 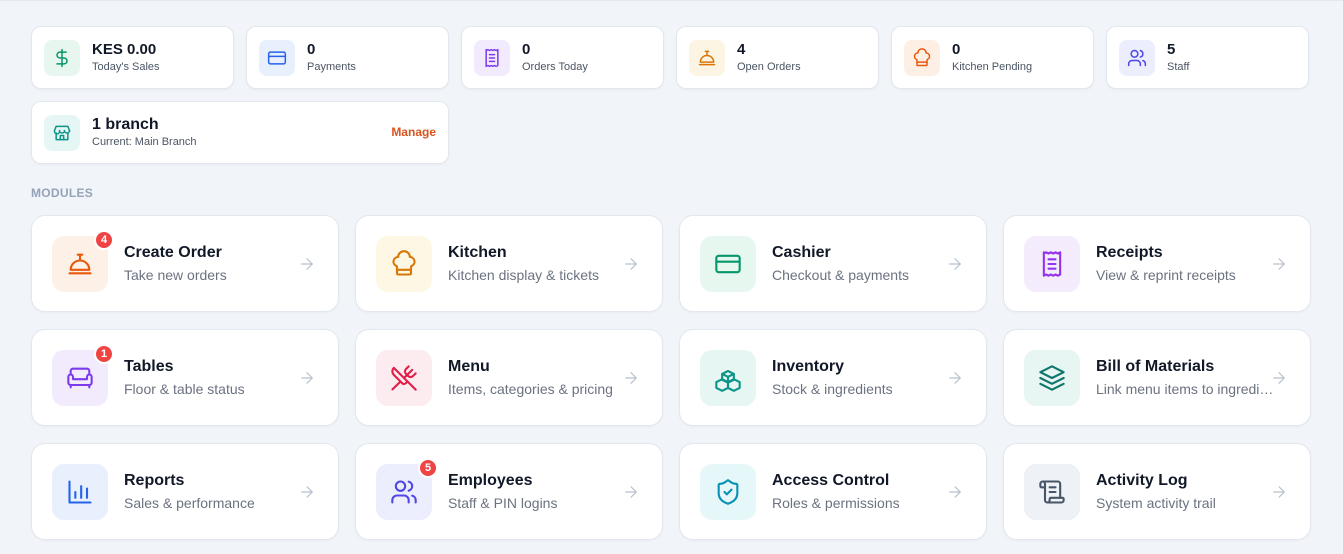 I want to click on bar-chart-icon, so click(x=80, y=491).